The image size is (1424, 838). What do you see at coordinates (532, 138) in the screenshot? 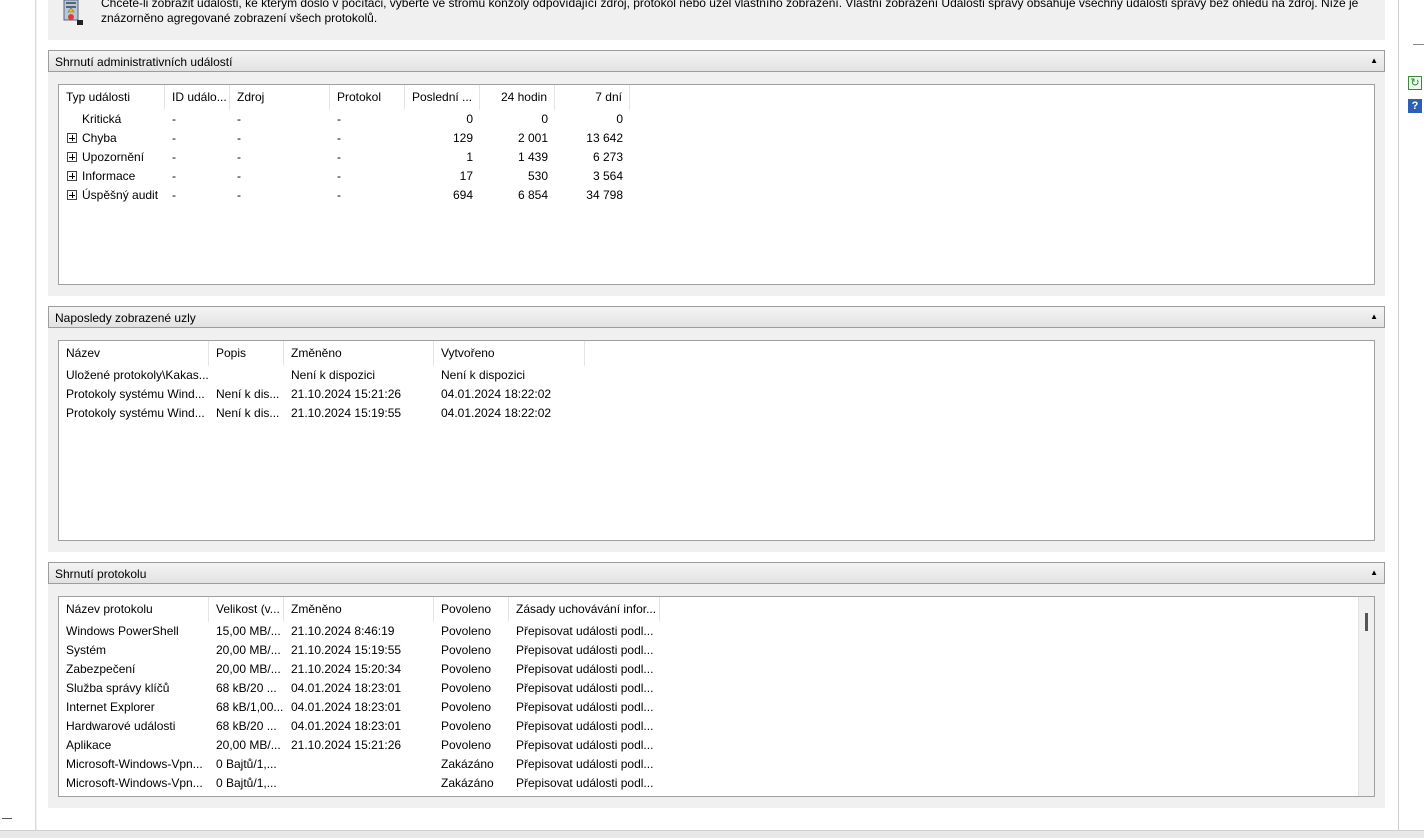
I see `table-cell: 2 001` at bounding box center [532, 138].